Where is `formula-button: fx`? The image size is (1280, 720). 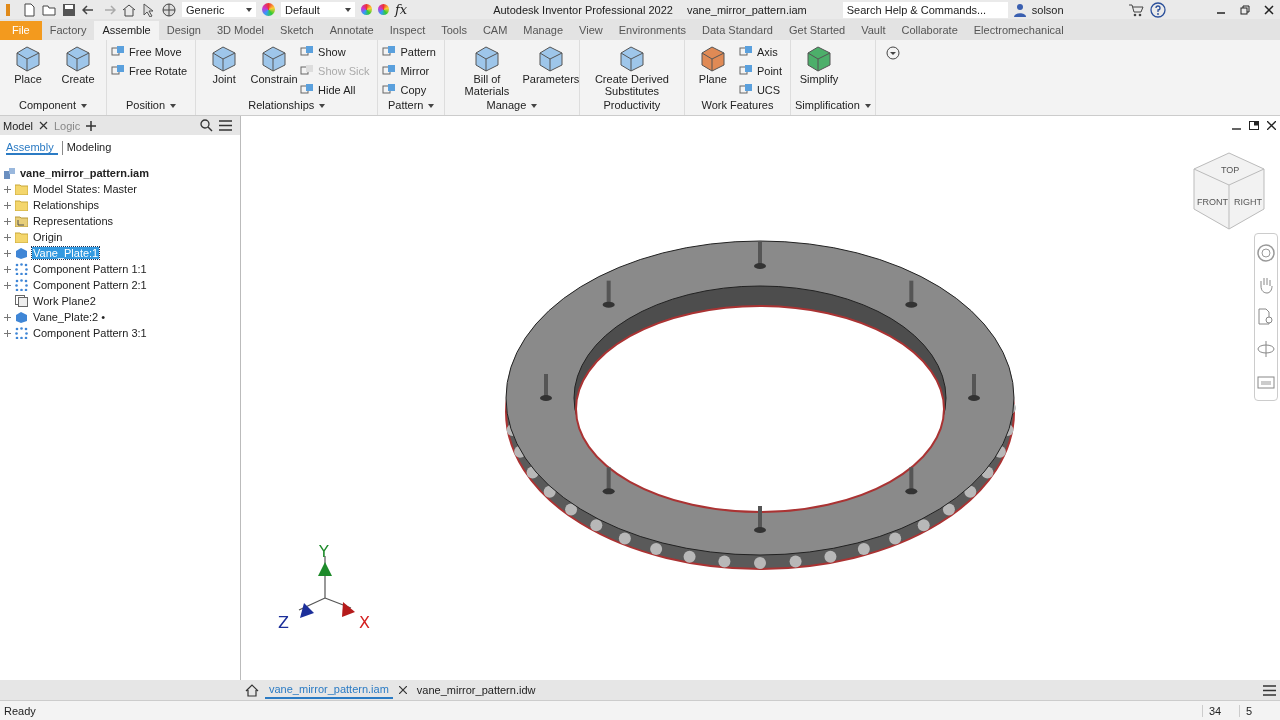 formula-button: fx is located at coordinates (401, 9).